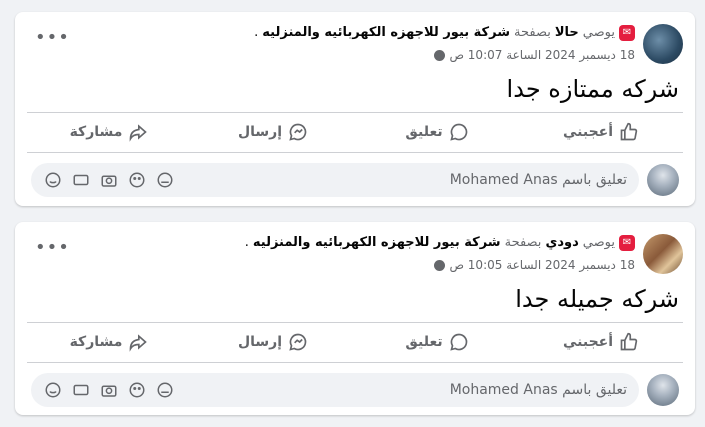 The height and width of the screenshot is (427, 705). Describe the element at coordinates (542, 265) in the screenshot. I see `post-date: 18 ديسمبر 2024 الساعة 10:05 ص` at that location.